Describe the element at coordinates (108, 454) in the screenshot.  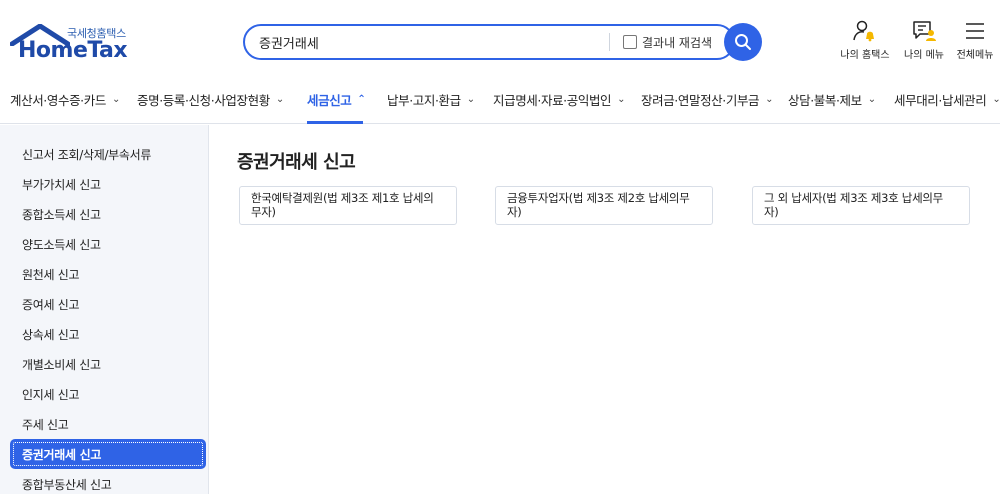
I see `sidebar-item-securities-tax: 증권거래세 신고` at that location.